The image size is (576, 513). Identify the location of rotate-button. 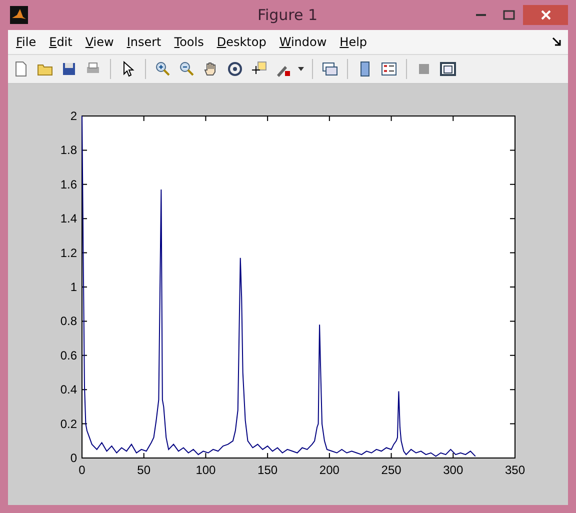
(235, 69).